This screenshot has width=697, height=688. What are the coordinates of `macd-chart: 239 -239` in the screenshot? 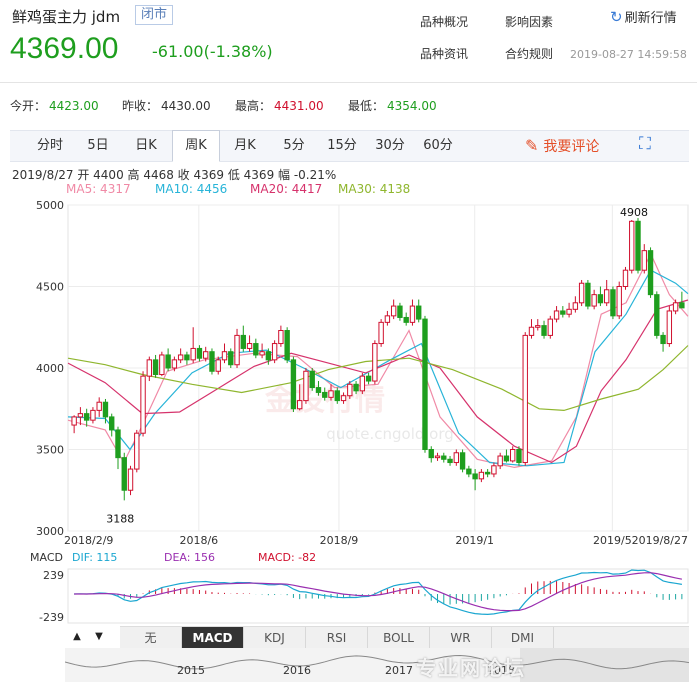 It's located at (348, 594).